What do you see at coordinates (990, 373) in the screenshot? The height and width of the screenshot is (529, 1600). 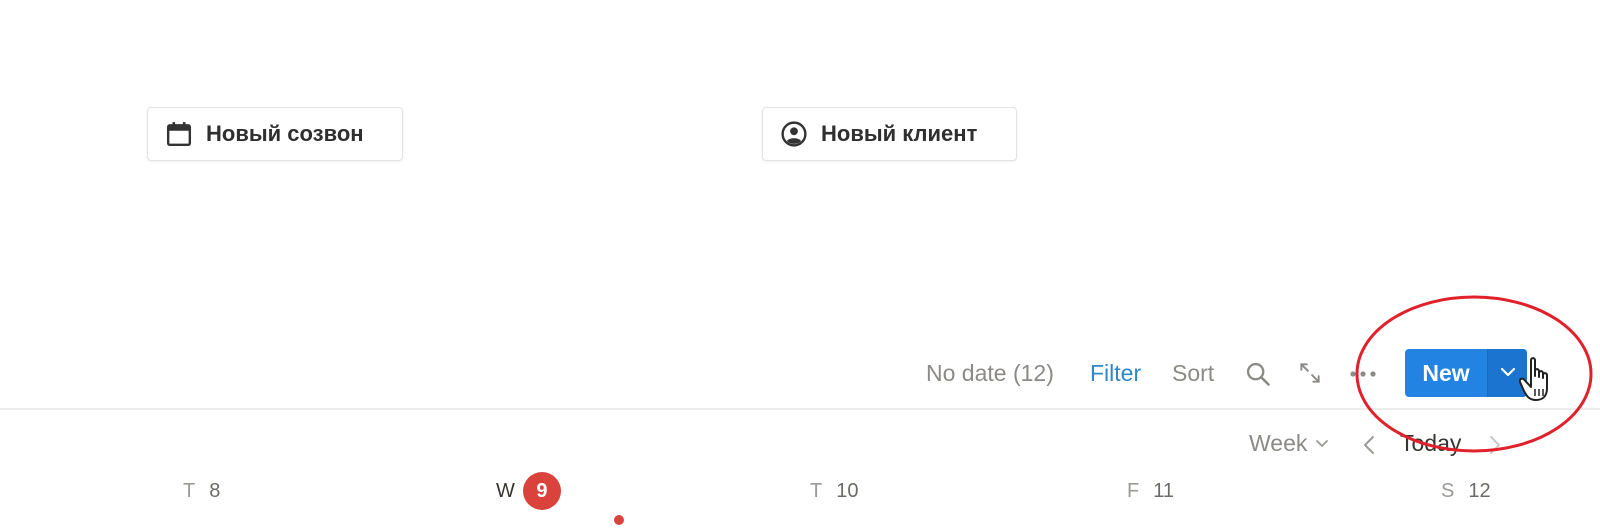 I see `no-date-button: No date (12)` at bounding box center [990, 373].